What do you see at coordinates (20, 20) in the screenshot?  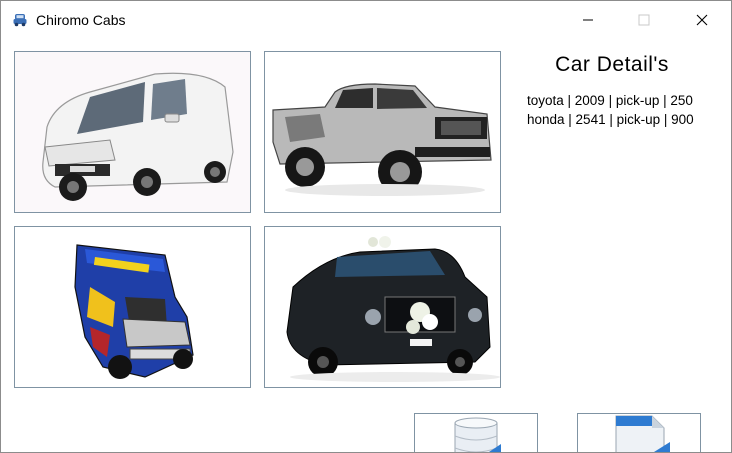 I see `car-icon` at bounding box center [20, 20].